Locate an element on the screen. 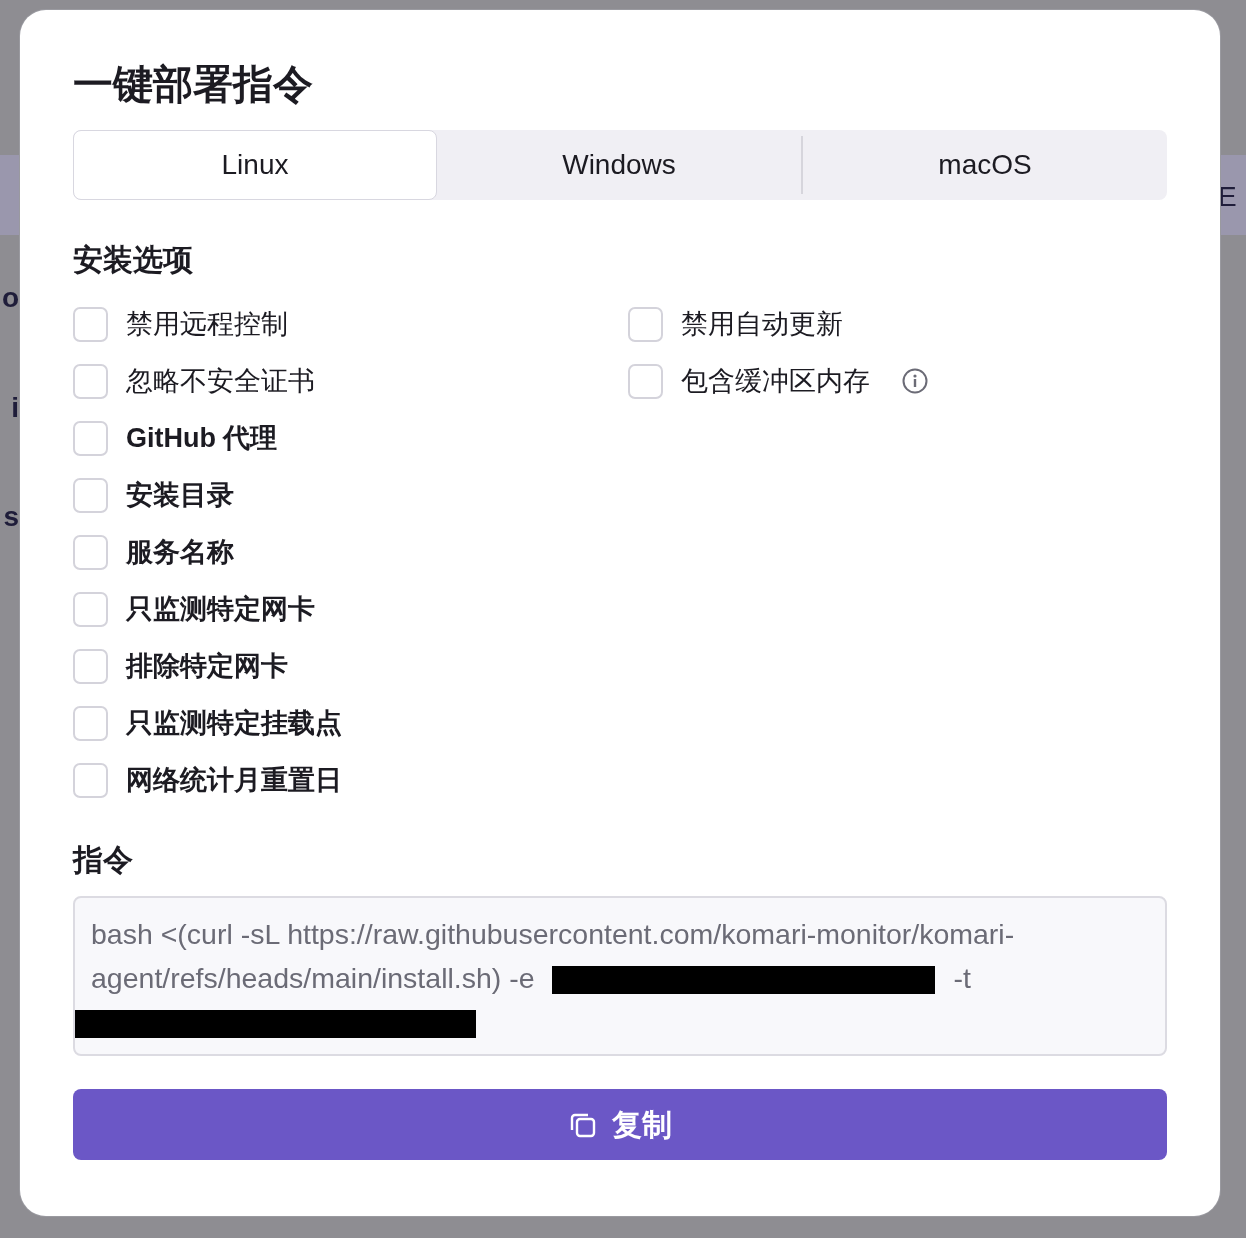 The image size is (1246, 1238). dialog-title: 一键部署指令 is located at coordinates (193, 84).